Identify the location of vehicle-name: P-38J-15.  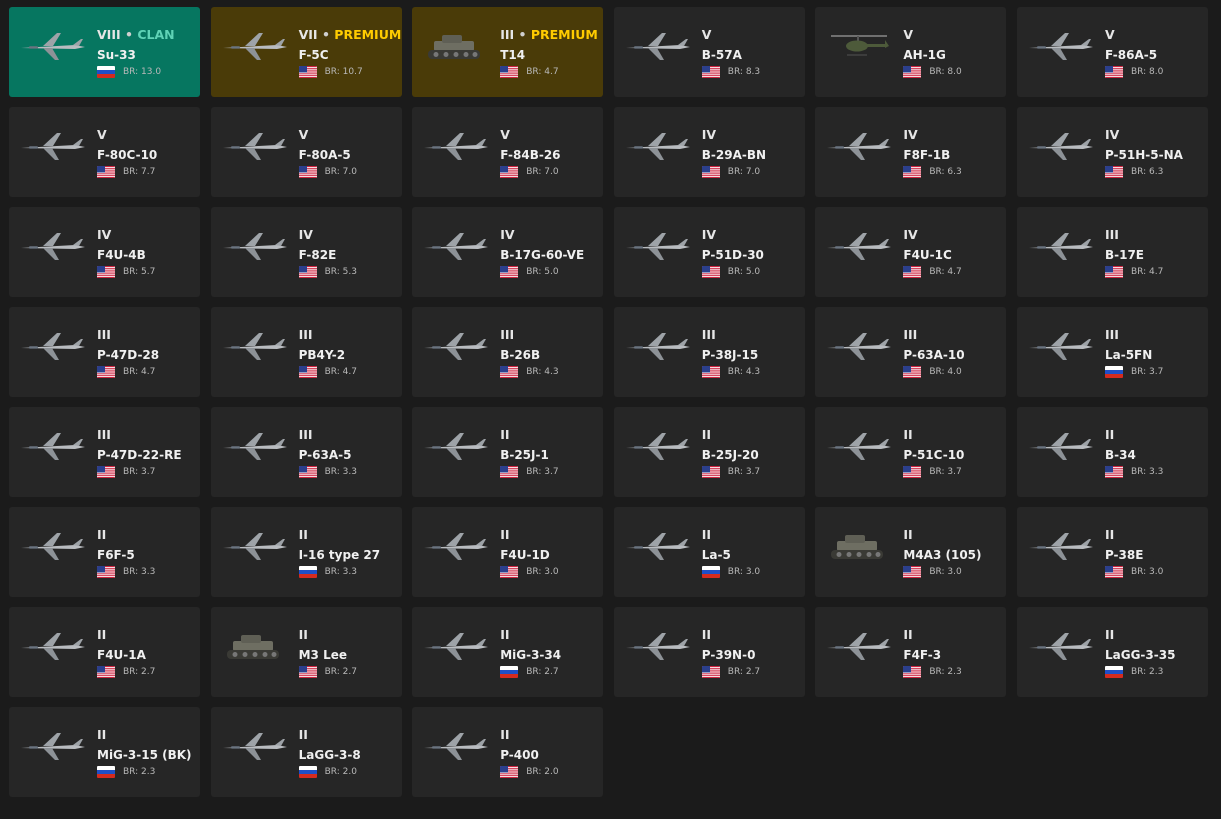
(730, 355).